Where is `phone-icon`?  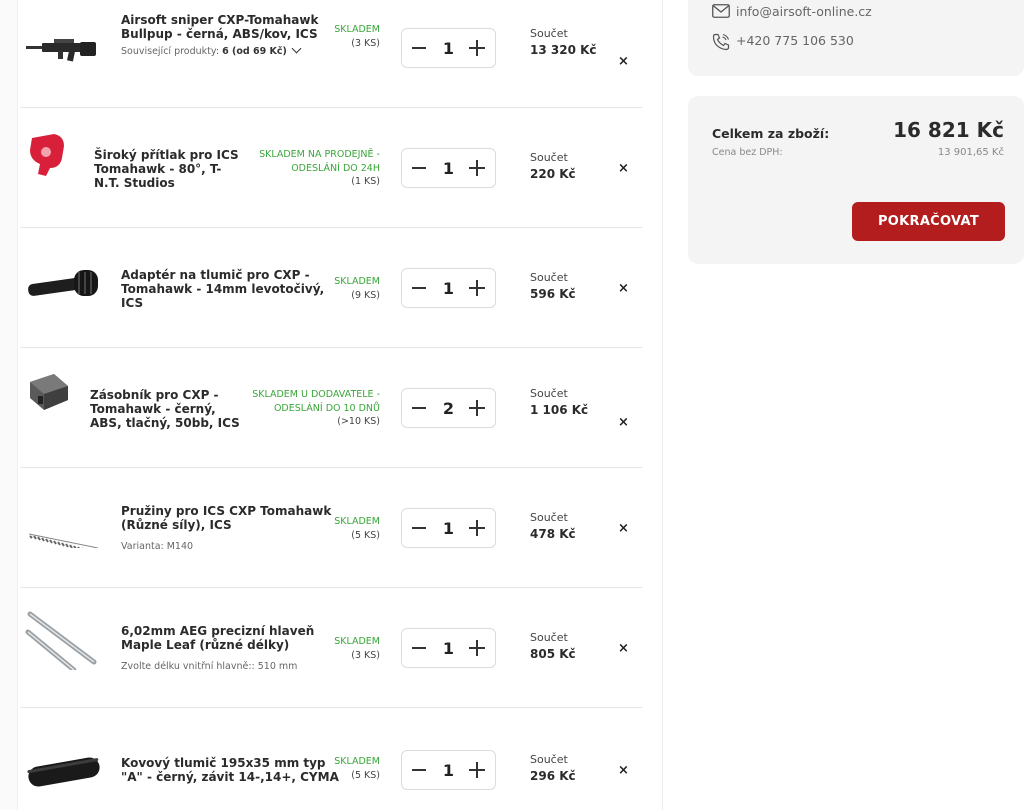 phone-icon is located at coordinates (721, 42).